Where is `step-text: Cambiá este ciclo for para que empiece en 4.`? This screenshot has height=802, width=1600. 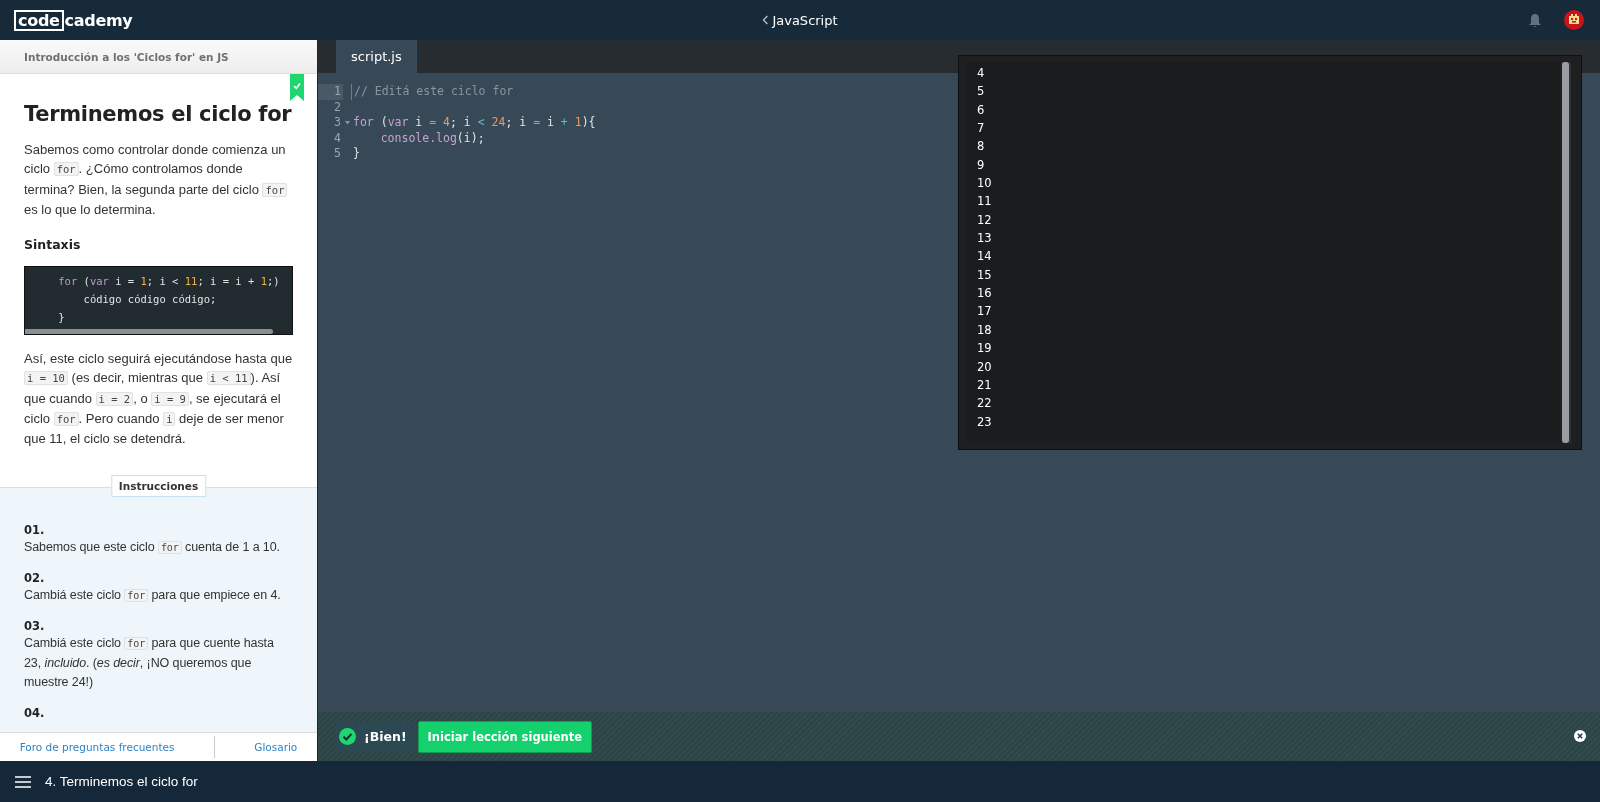 step-text: Cambiá este ciclo for para que empiece en 4. is located at coordinates (153, 595).